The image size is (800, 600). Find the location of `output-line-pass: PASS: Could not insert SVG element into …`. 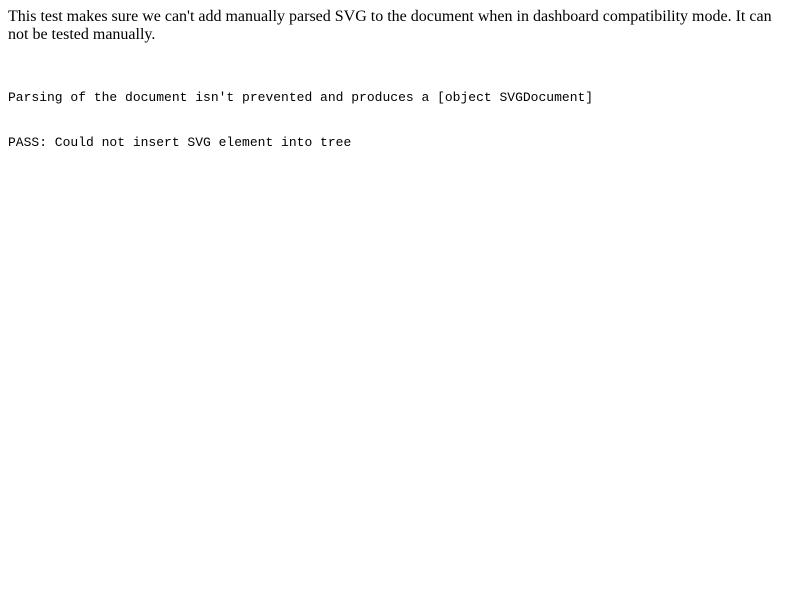

output-line-pass: PASS: Could not insert SVG element into … is located at coordinates (180, 142).